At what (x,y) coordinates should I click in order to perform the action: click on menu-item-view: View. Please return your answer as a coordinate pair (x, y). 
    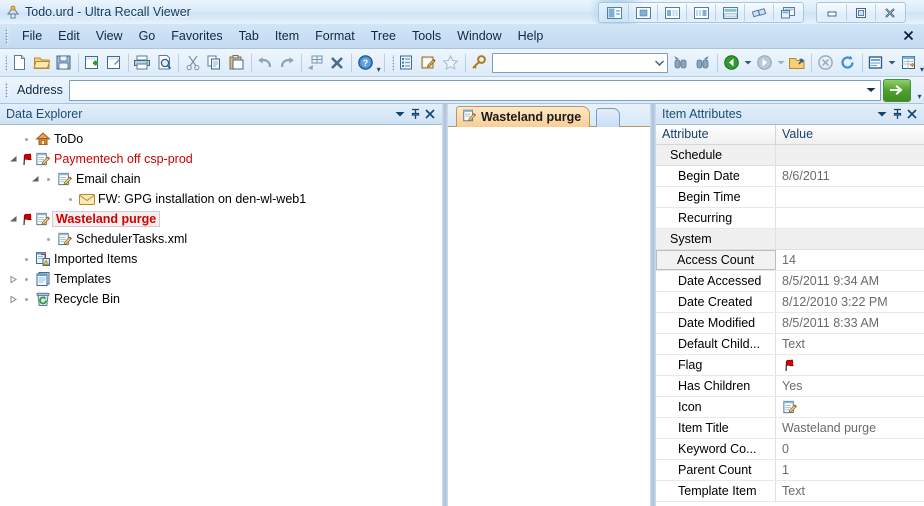
    Looking at the image, I should click on (109, 36).